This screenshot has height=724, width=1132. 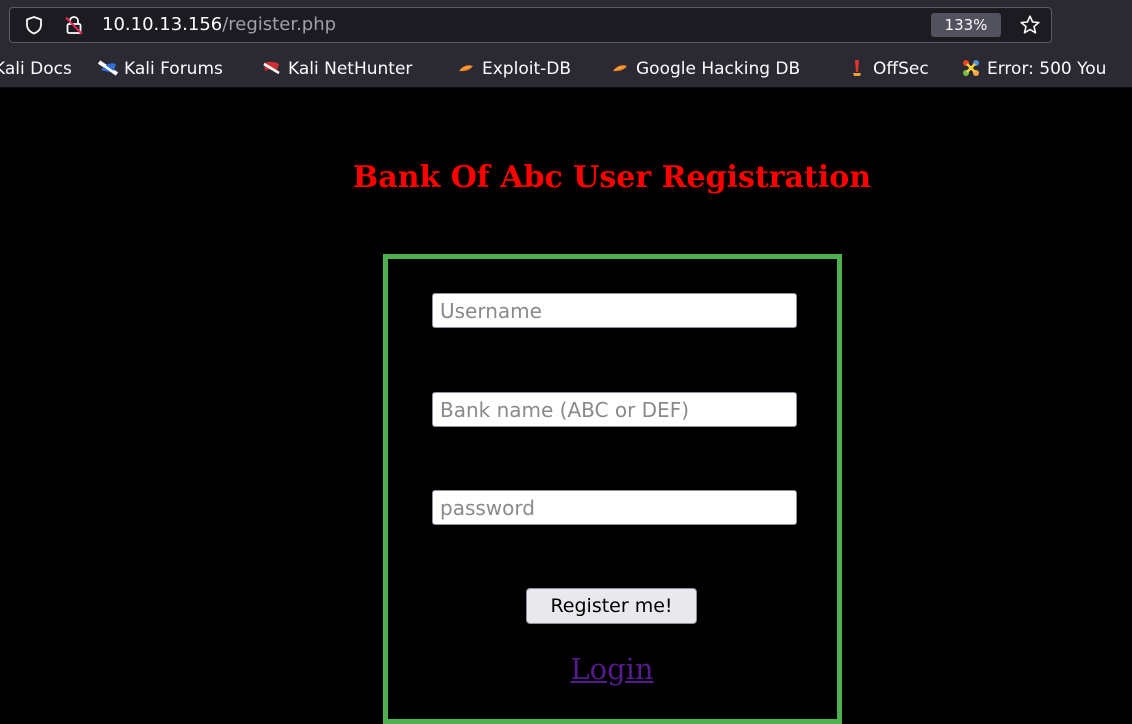 I want to click on insecure-lock-icon, so click(x=74, y=25).